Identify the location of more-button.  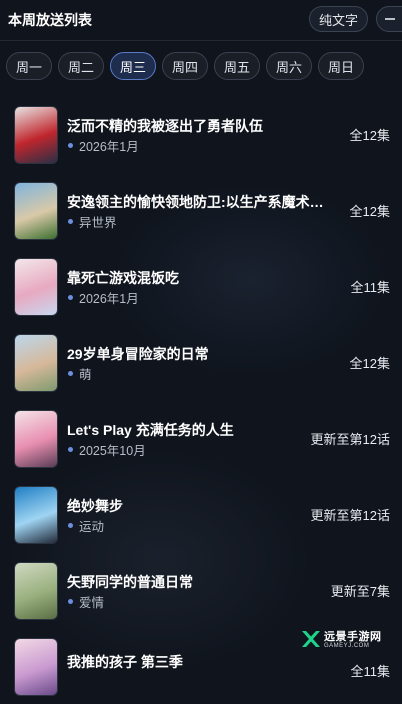
(389, 19).